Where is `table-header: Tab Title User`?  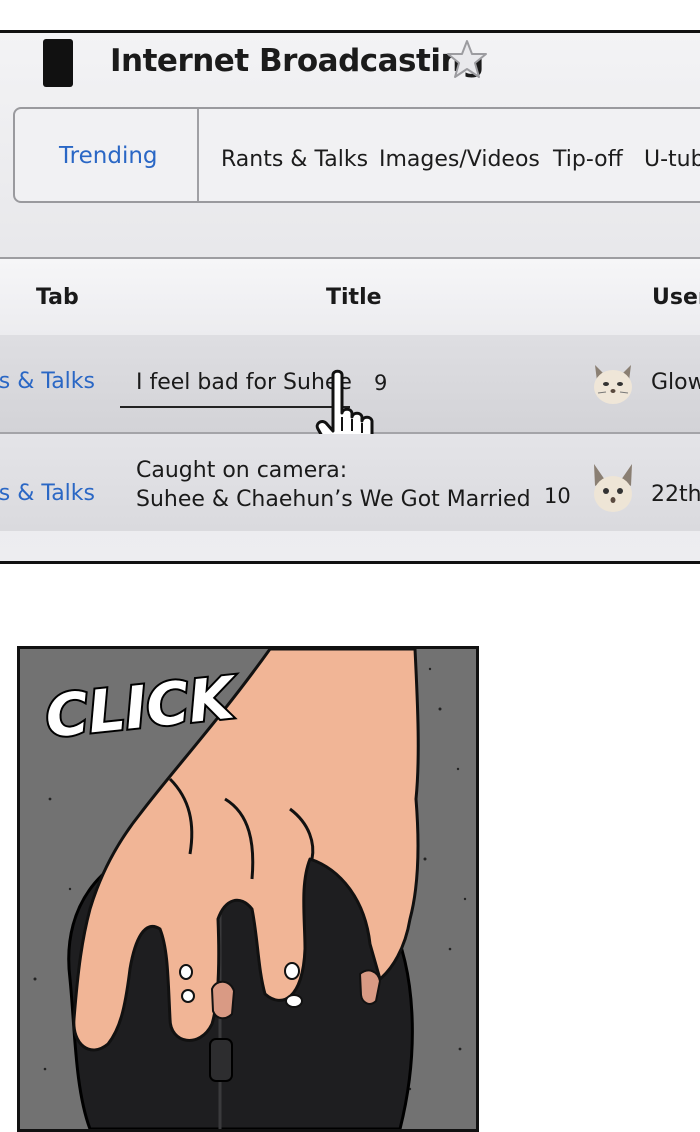
table-header: Tab Title User is located at coordinates (350, 297).